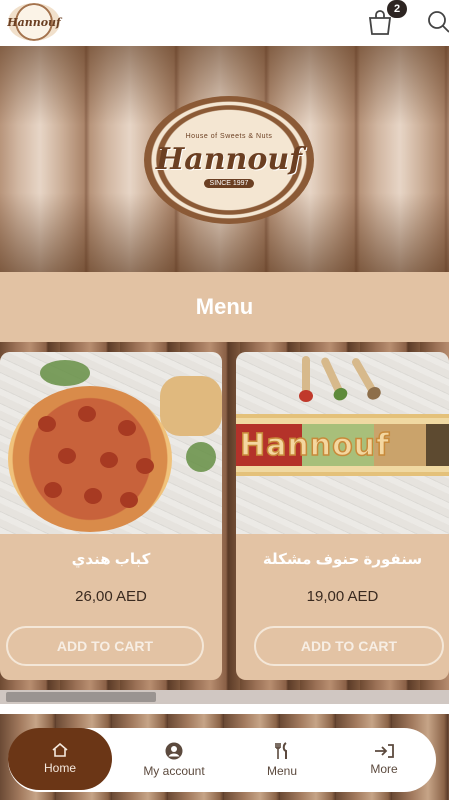  I want to click on fork-knife-icon, so click(281, 750).